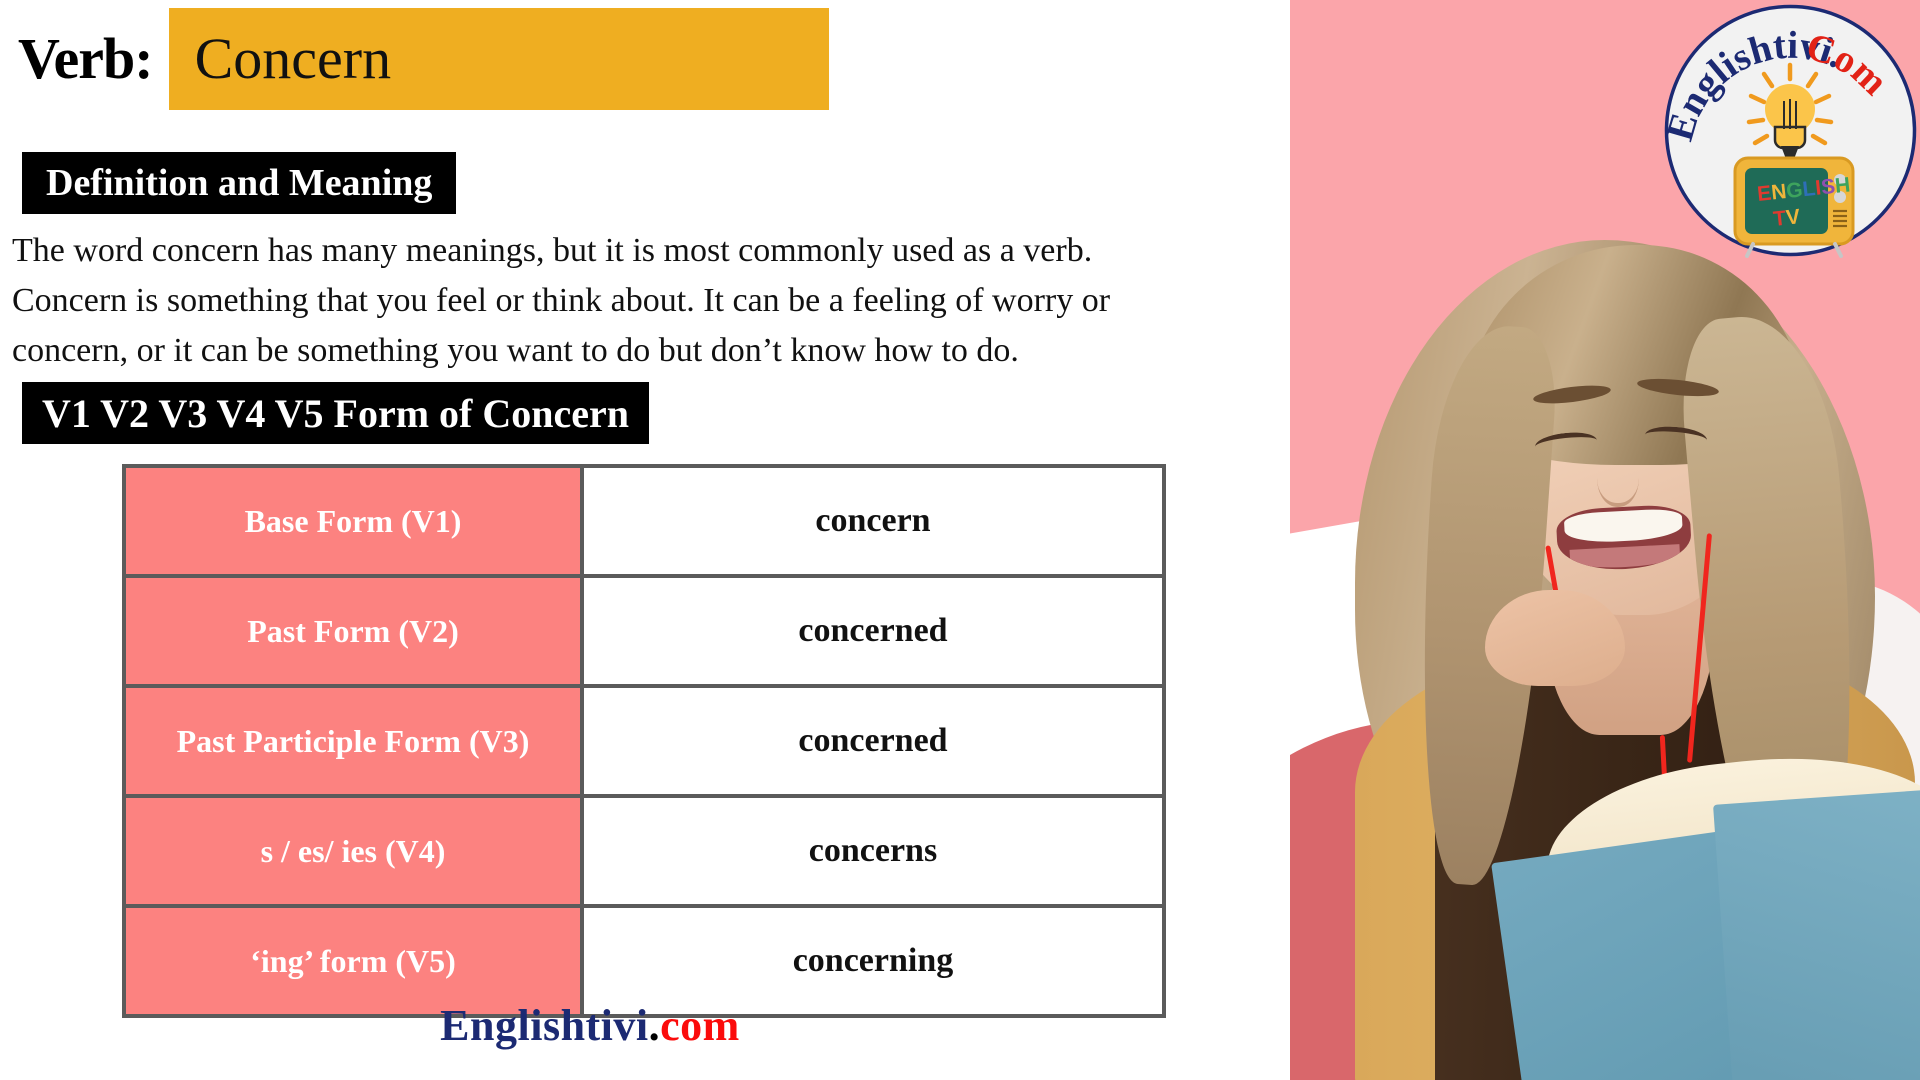  Describe the element at coordinates (353, 851) in the screenshot. I see `form-label: s / es/ ies (V4)` at that location.